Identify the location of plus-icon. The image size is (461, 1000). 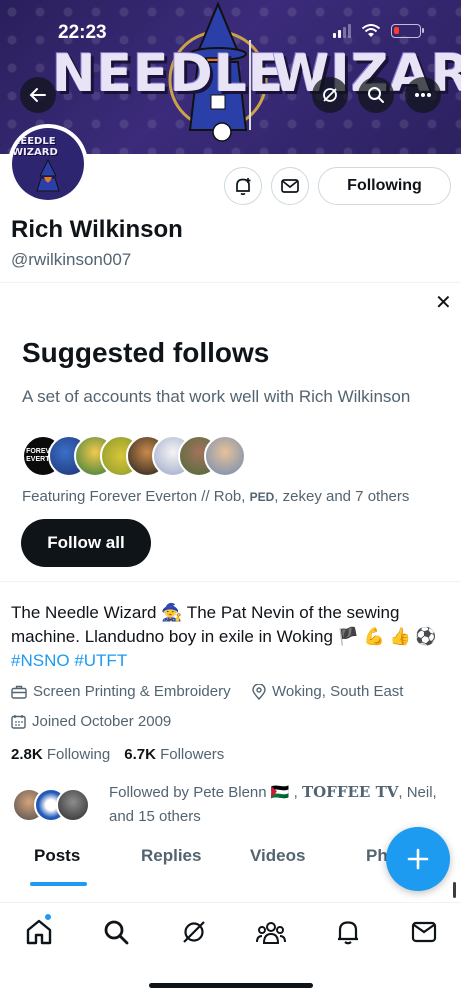
(418, 859).